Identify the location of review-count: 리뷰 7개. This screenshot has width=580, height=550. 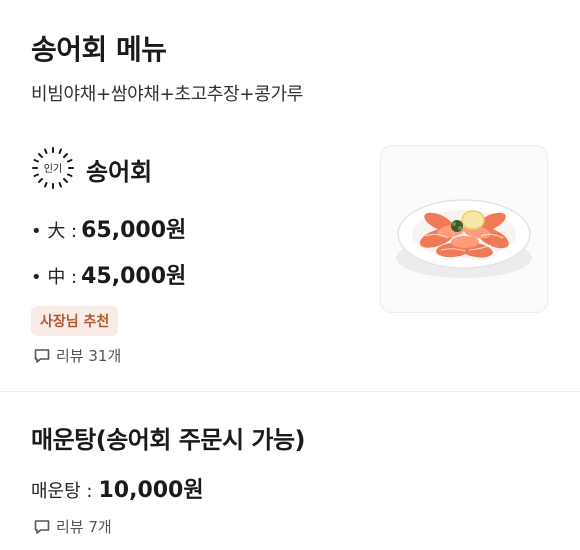
(72, 526).